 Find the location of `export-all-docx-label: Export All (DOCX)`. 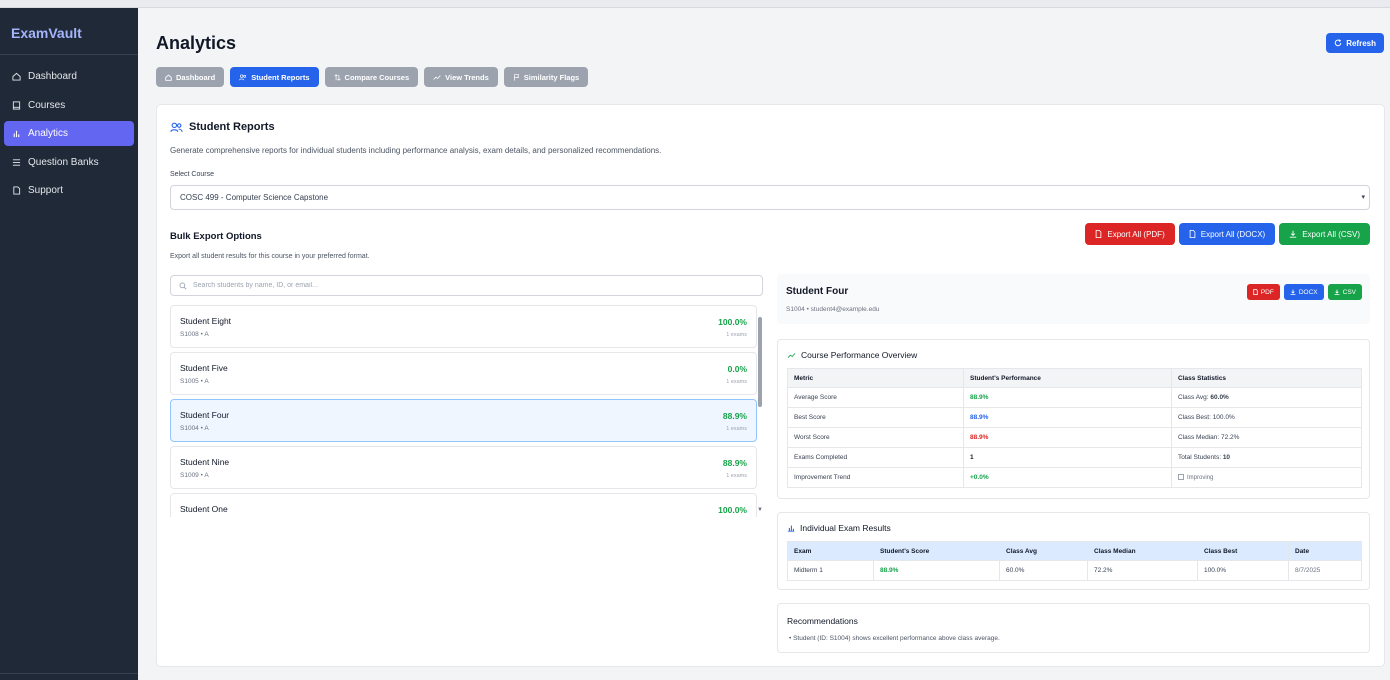

export-all-docx-label: Export All (DOCX) is located at coordinates (1233, 234).